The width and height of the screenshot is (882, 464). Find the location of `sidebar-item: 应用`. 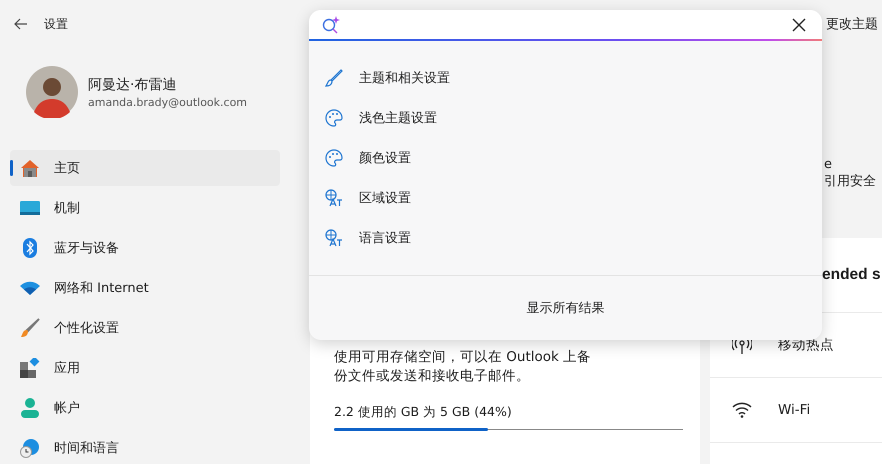

sidebar-item: 应用 is located at coordinates (145, 368).